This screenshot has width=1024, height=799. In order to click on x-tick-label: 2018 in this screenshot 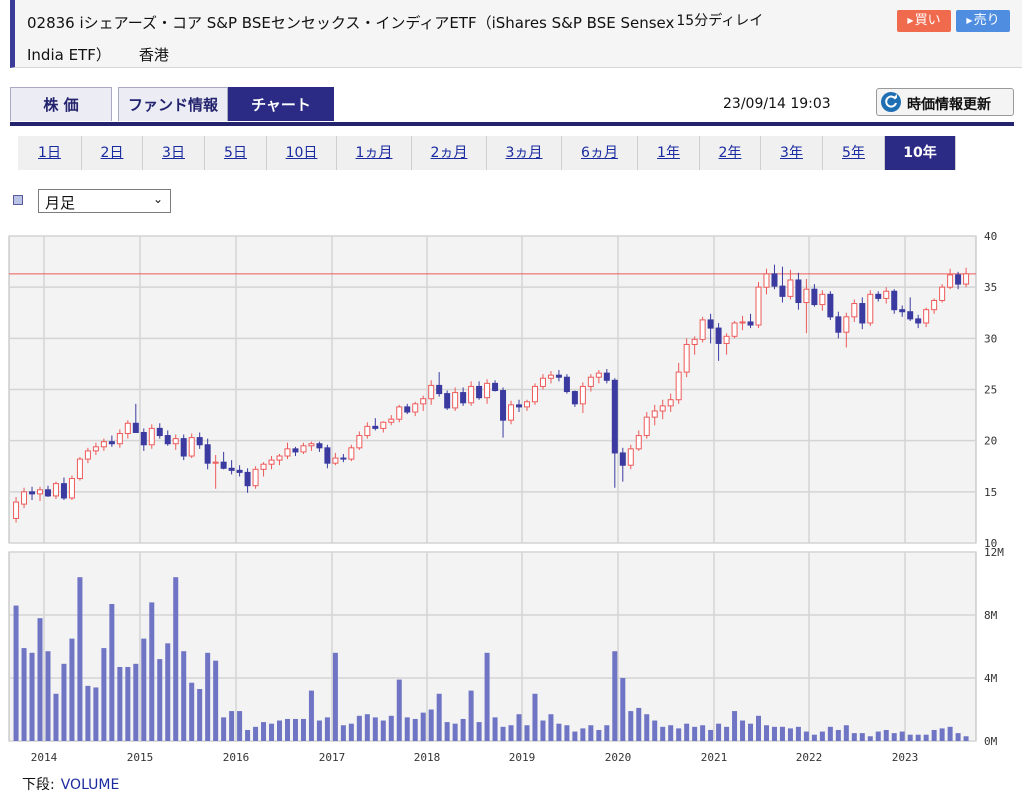, I will do `click(427, 757)`.